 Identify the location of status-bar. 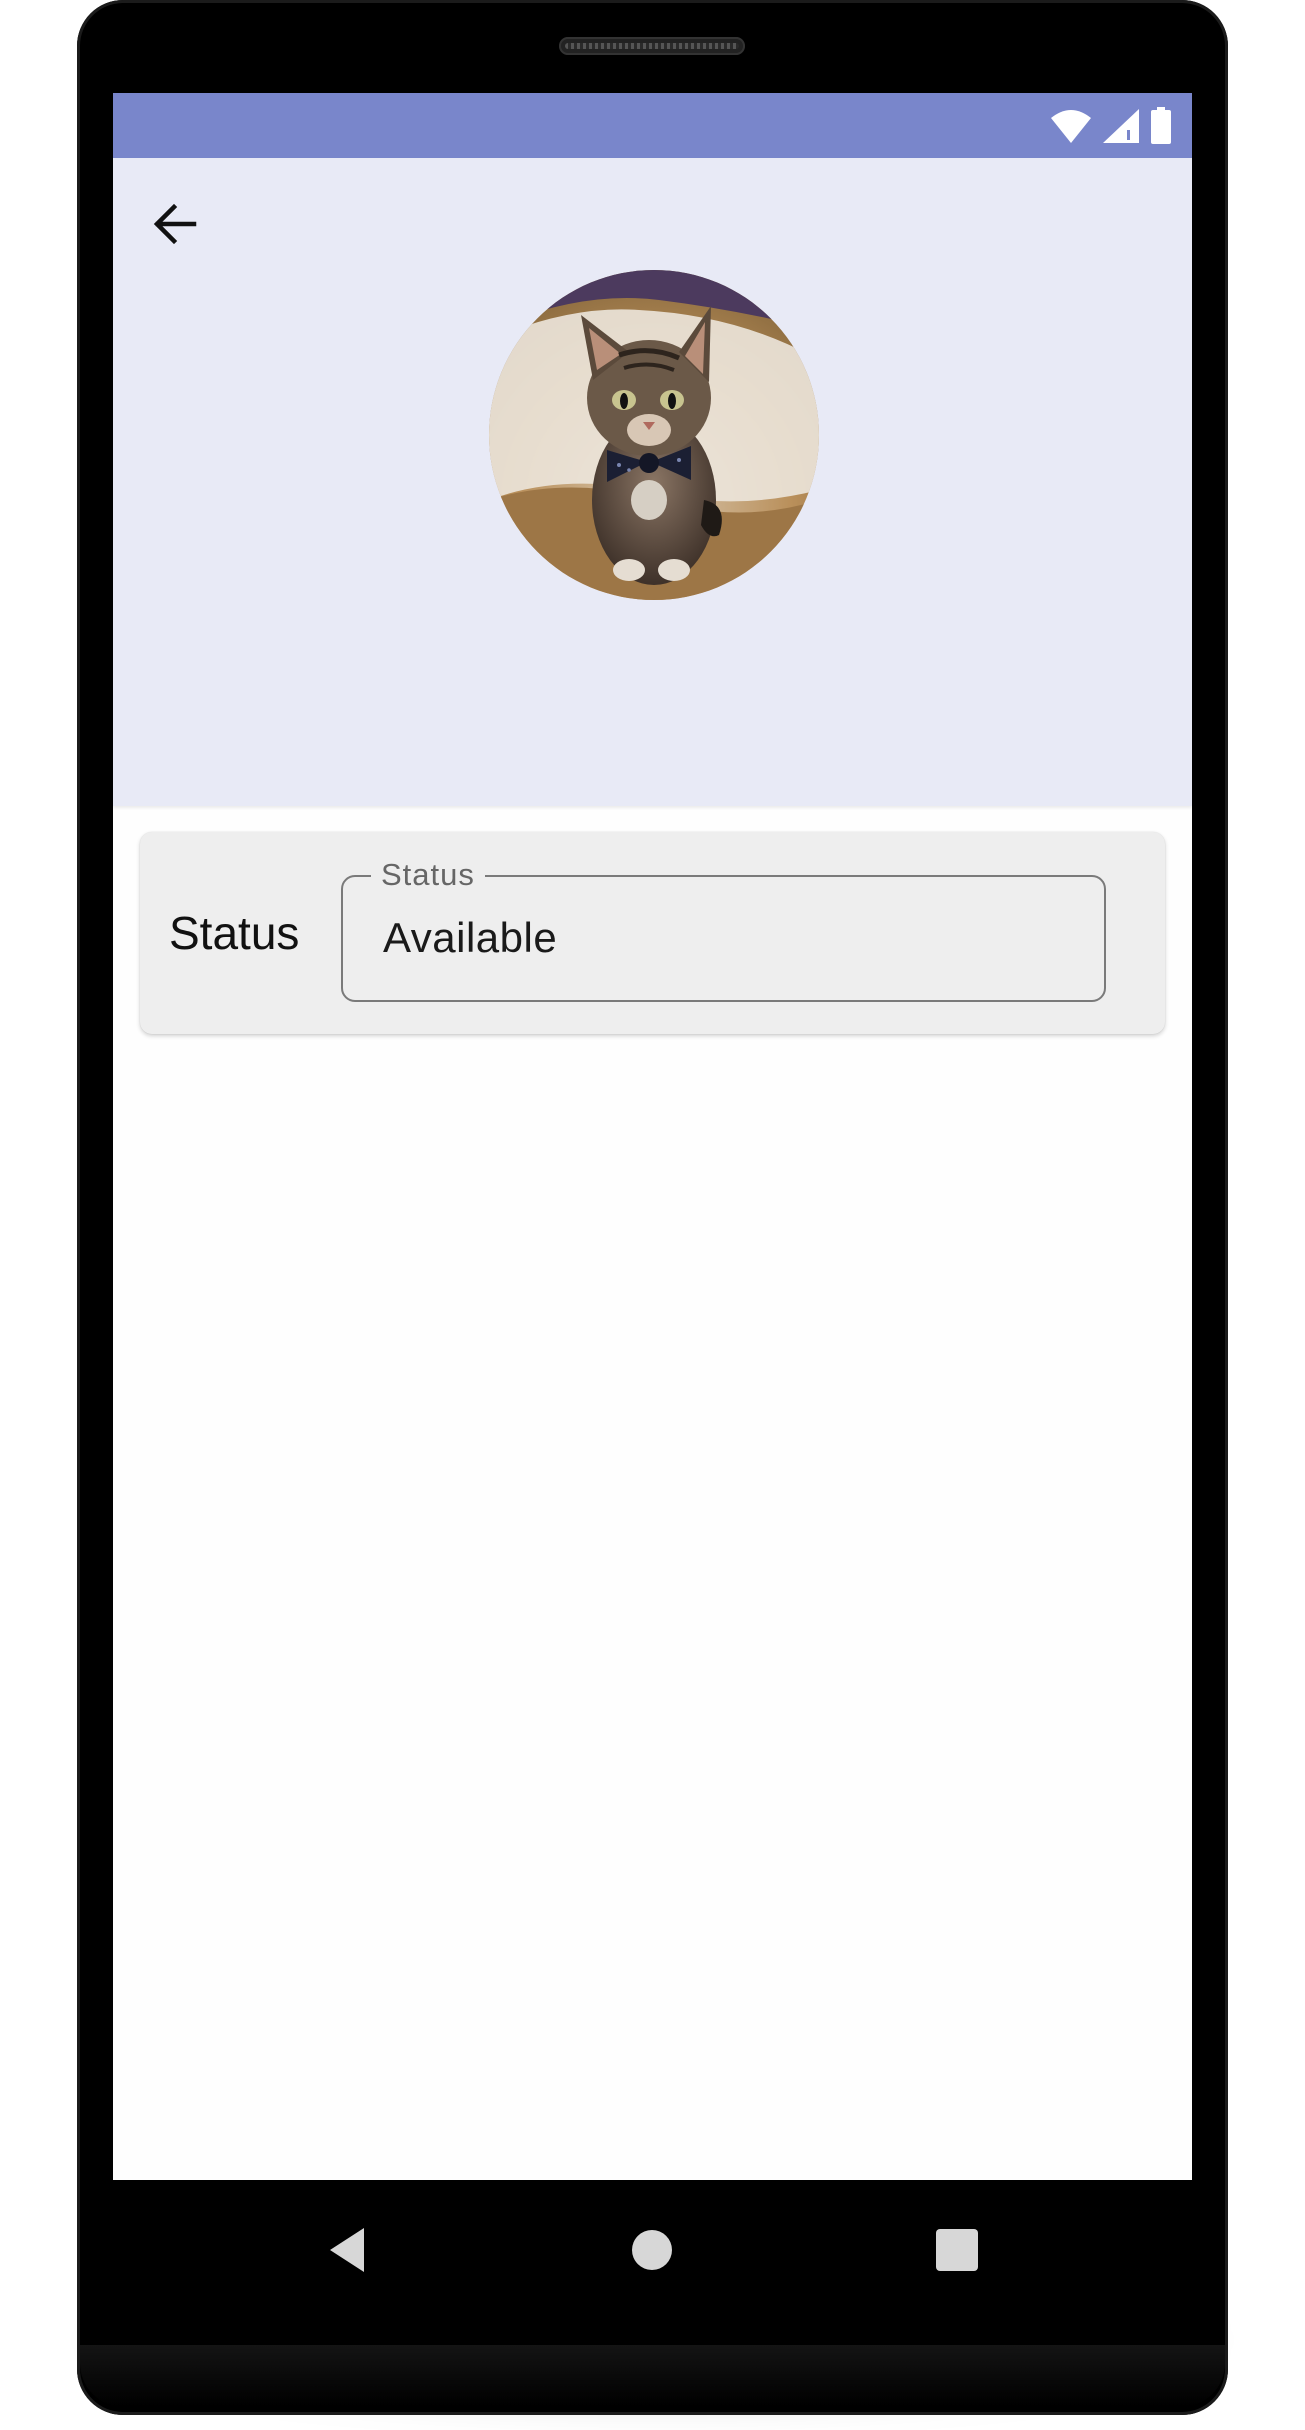
(652, 125).